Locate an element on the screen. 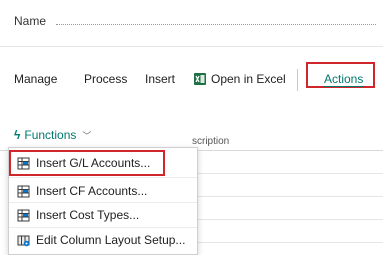  menu-open-in-excel: Open in Excel is located at coordinates (240, 79).